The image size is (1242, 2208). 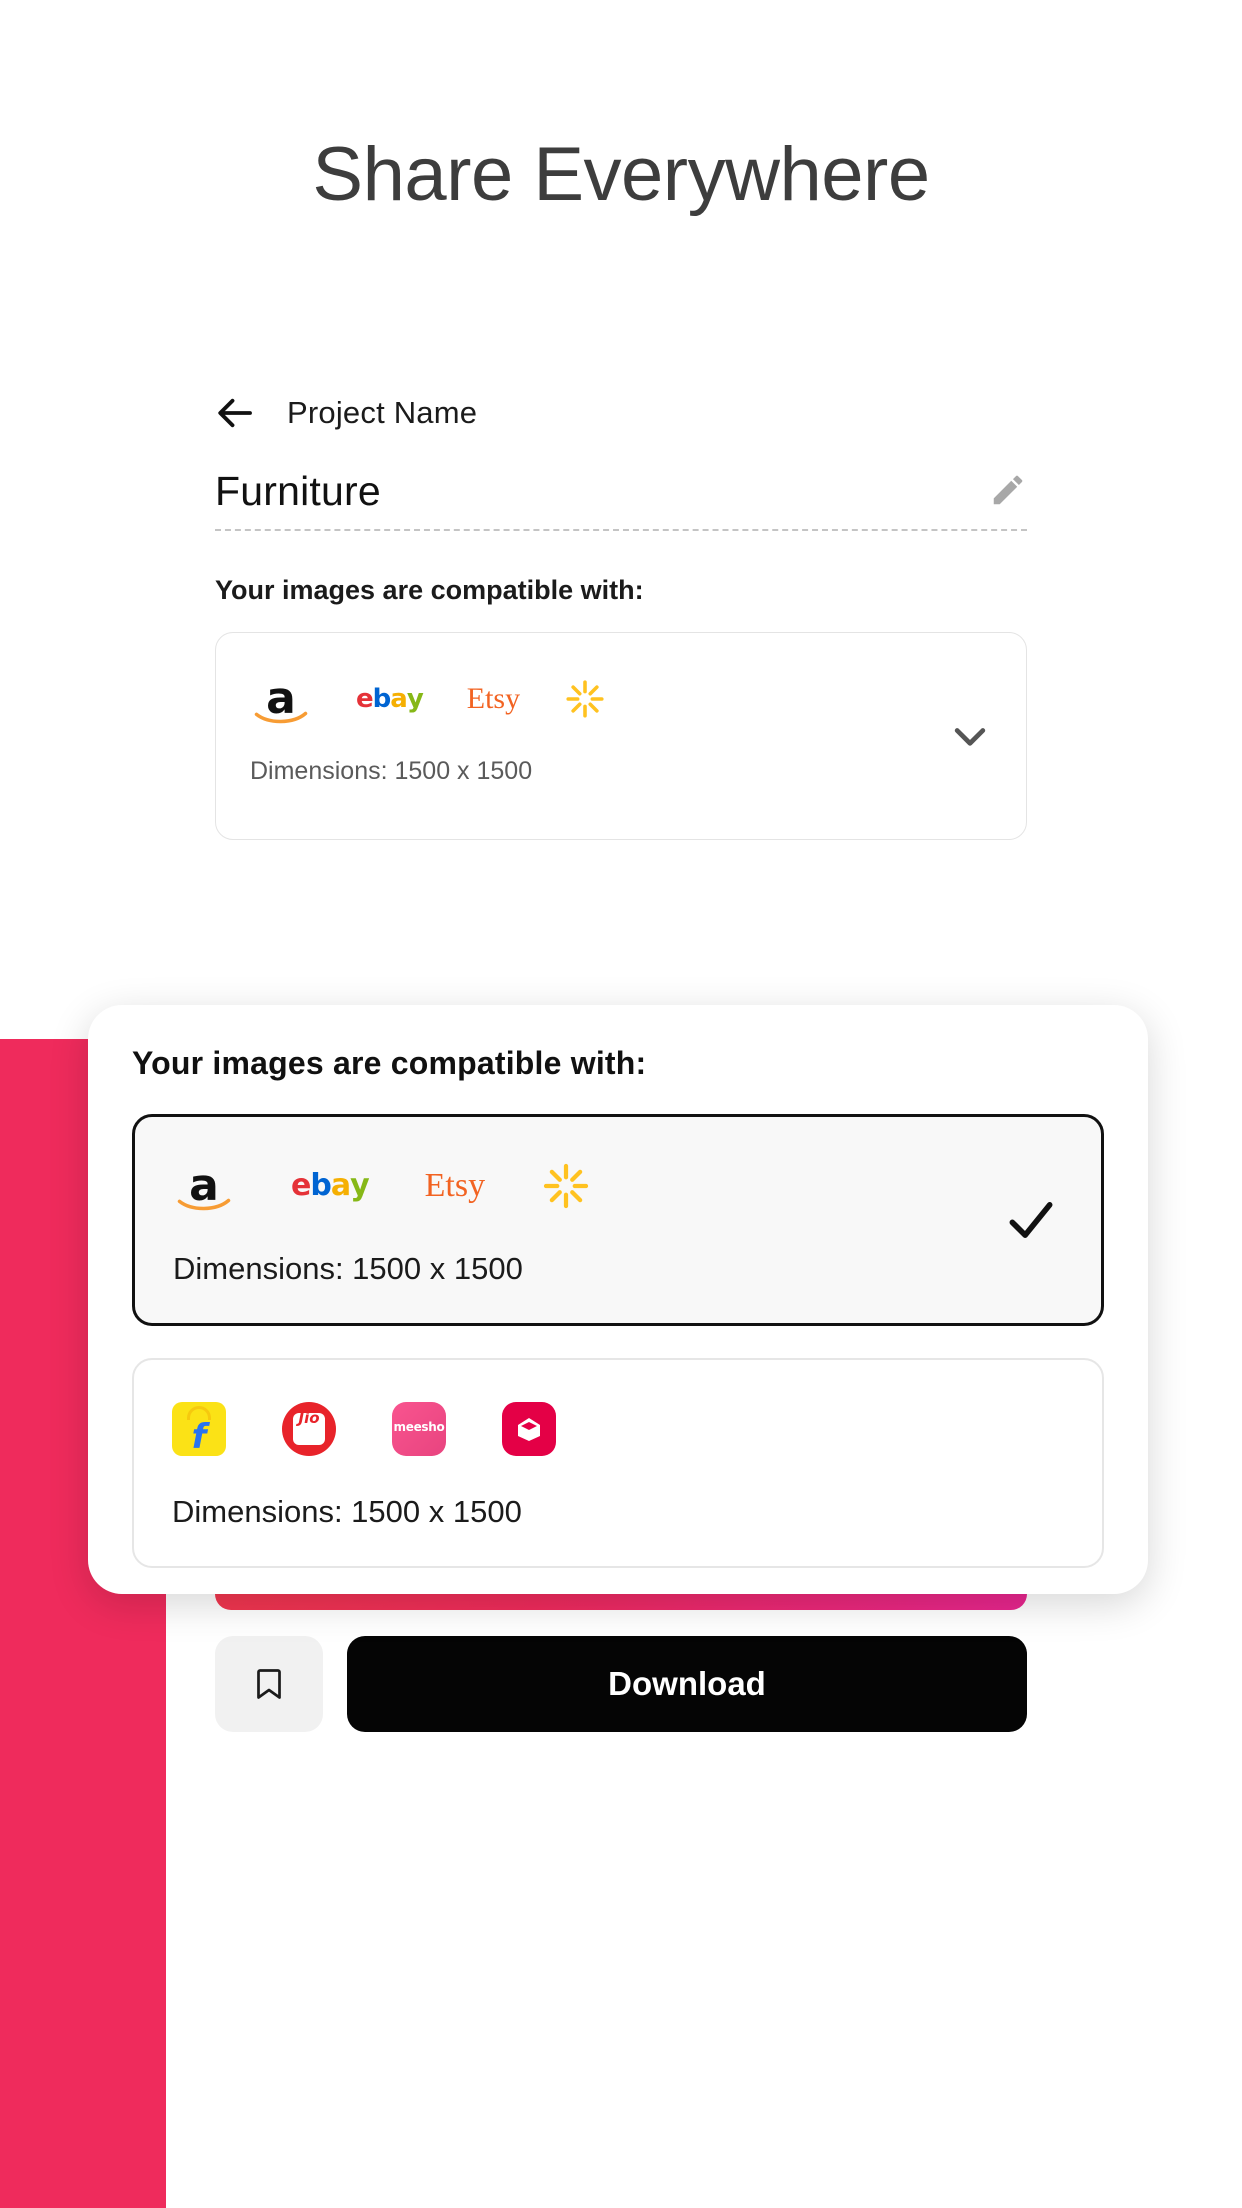 I want to click on flipkart-icon: f, so click(x=199, y=1429).